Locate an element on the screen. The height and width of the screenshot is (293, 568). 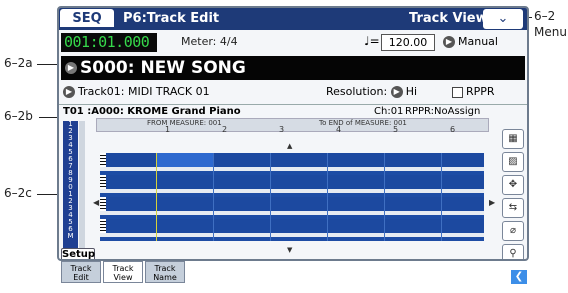
page-title: P6:Track Edit is located at coordinates (171, 18).